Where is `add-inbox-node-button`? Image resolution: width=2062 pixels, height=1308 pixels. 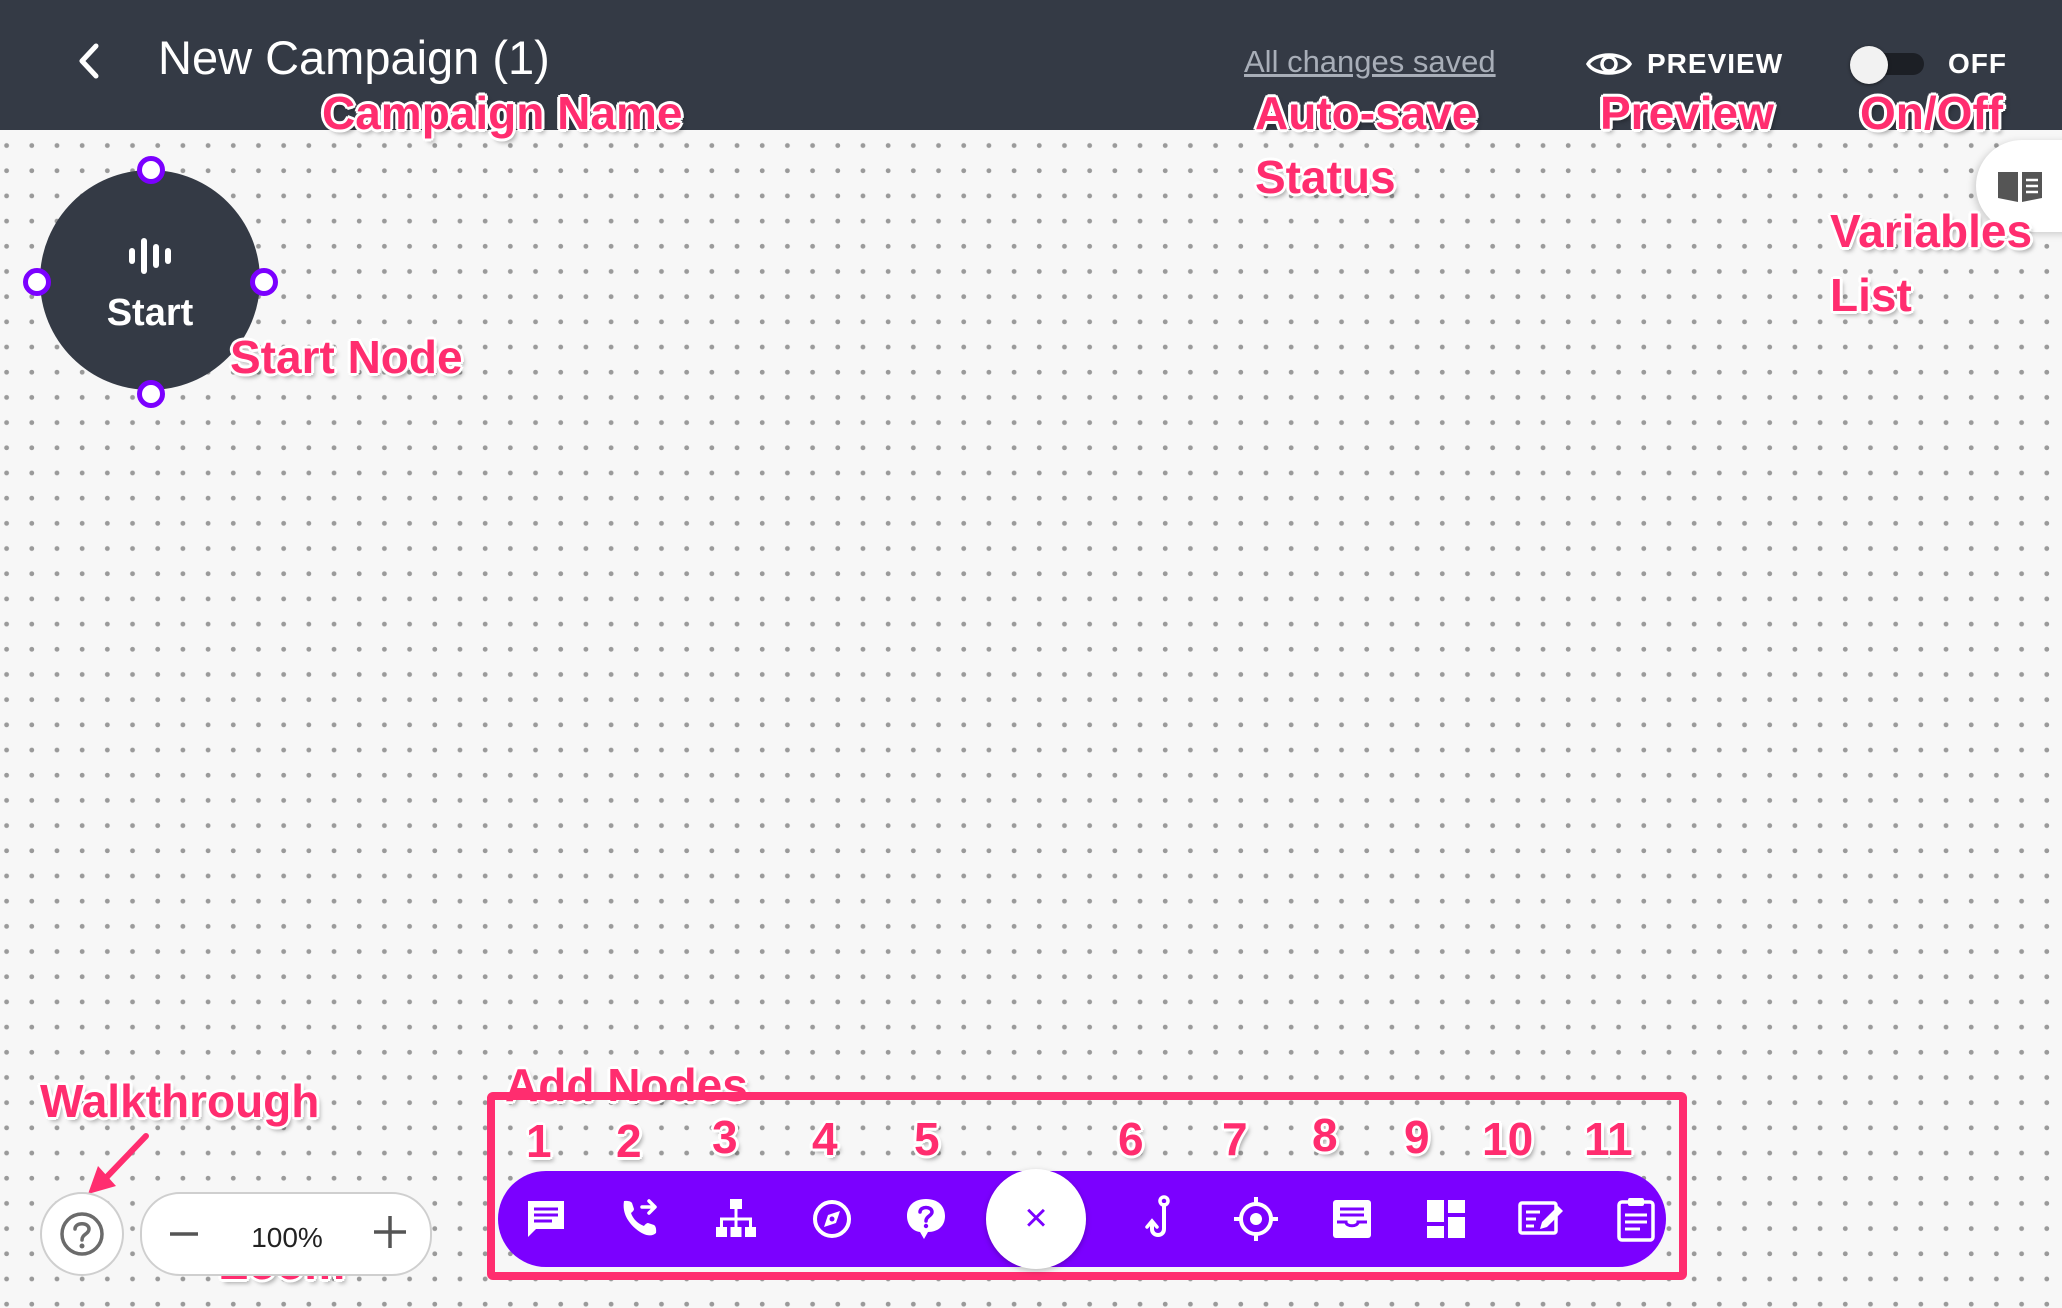
add-inbox-node-button is located at coordinates (1352, 1219).